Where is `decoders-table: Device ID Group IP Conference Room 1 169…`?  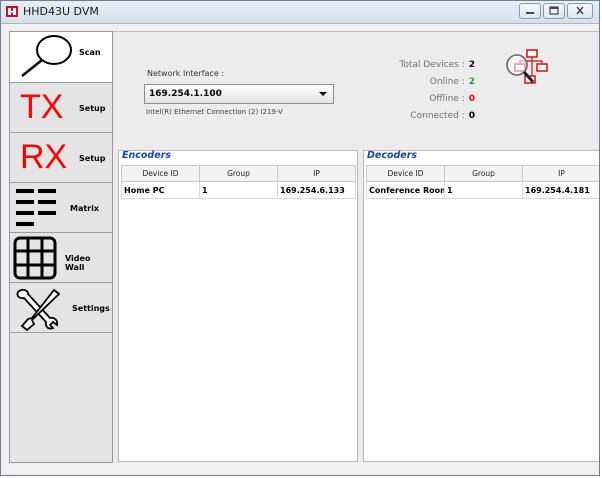
decoders-table: Device ID Group IP Conference Room 1 169… is located at coordinates (482, 182).